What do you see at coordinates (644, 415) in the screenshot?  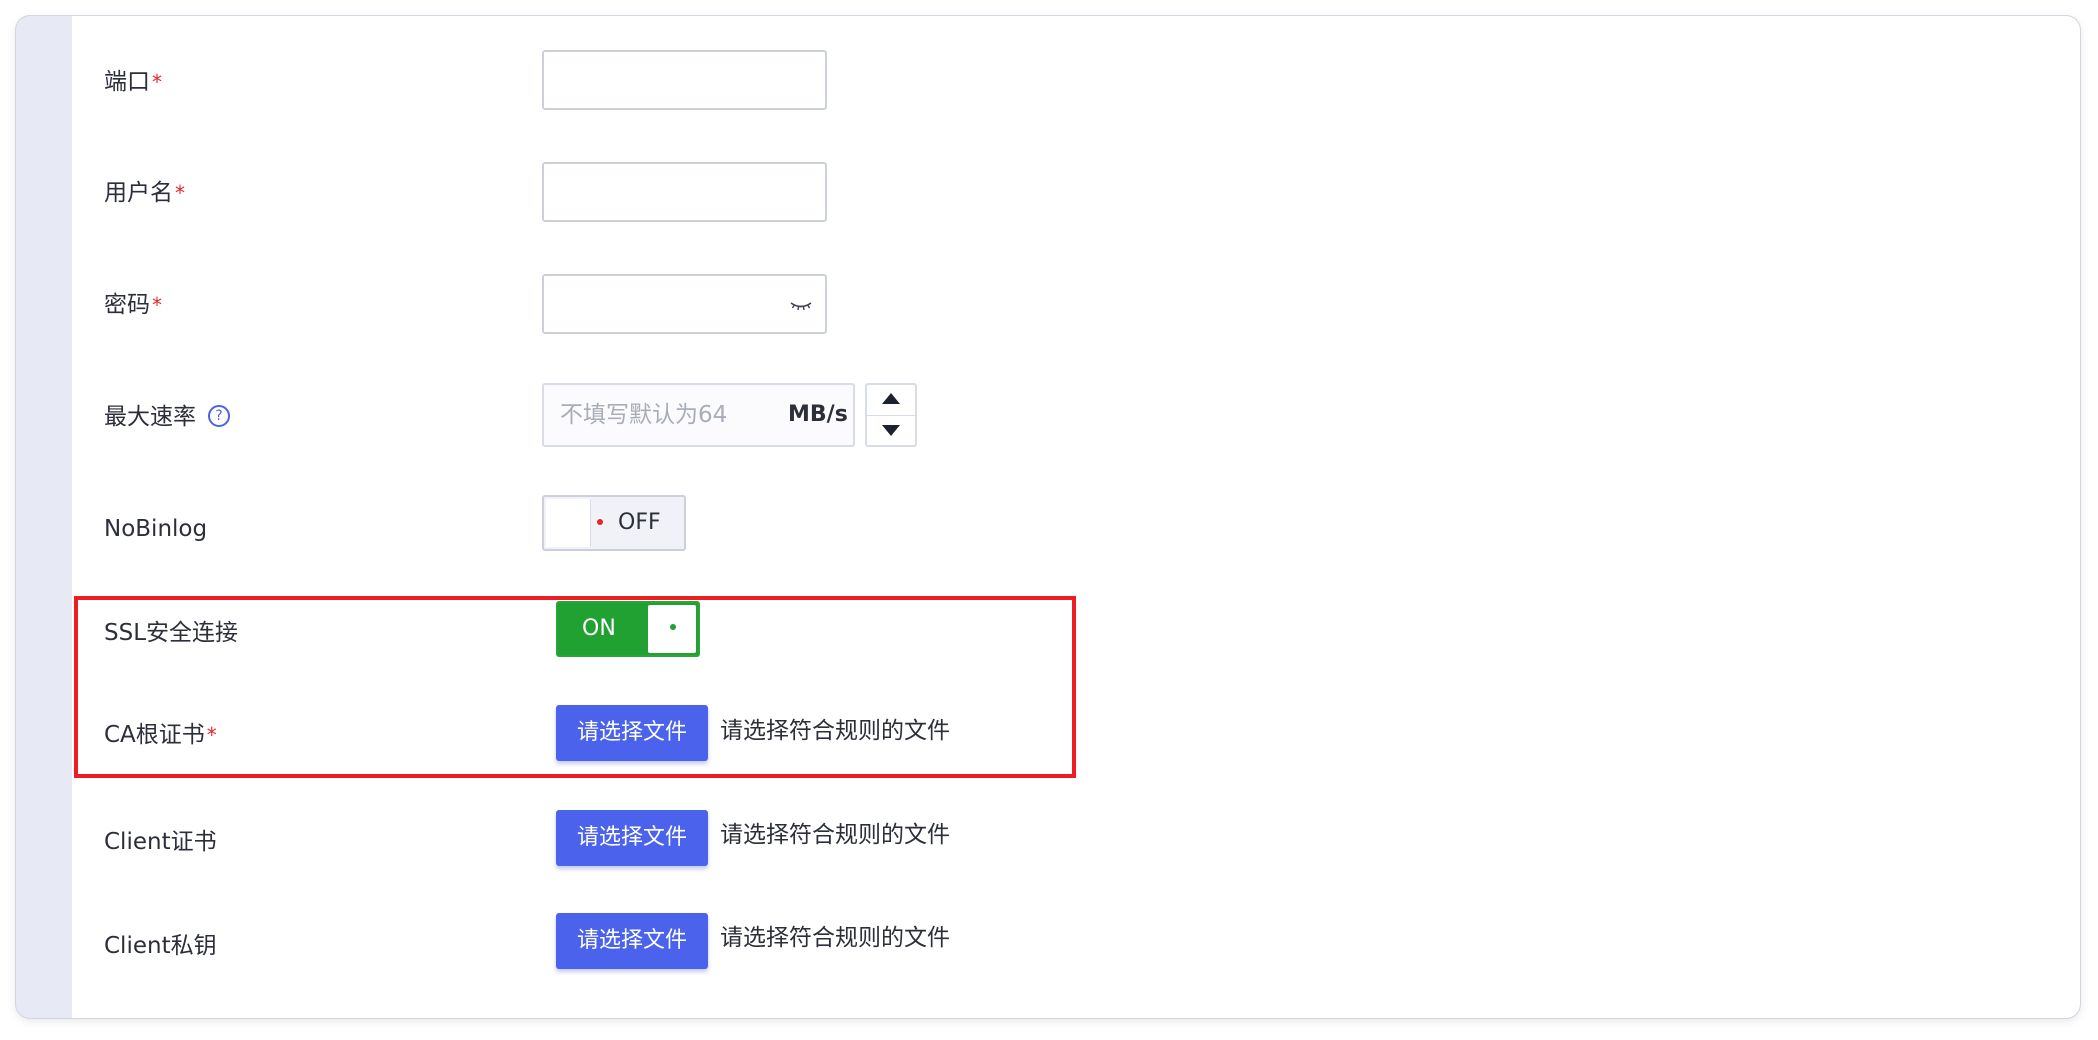 I see `max-rate-placeholder: 不填写默认为64` at bounding box center [644, 415].